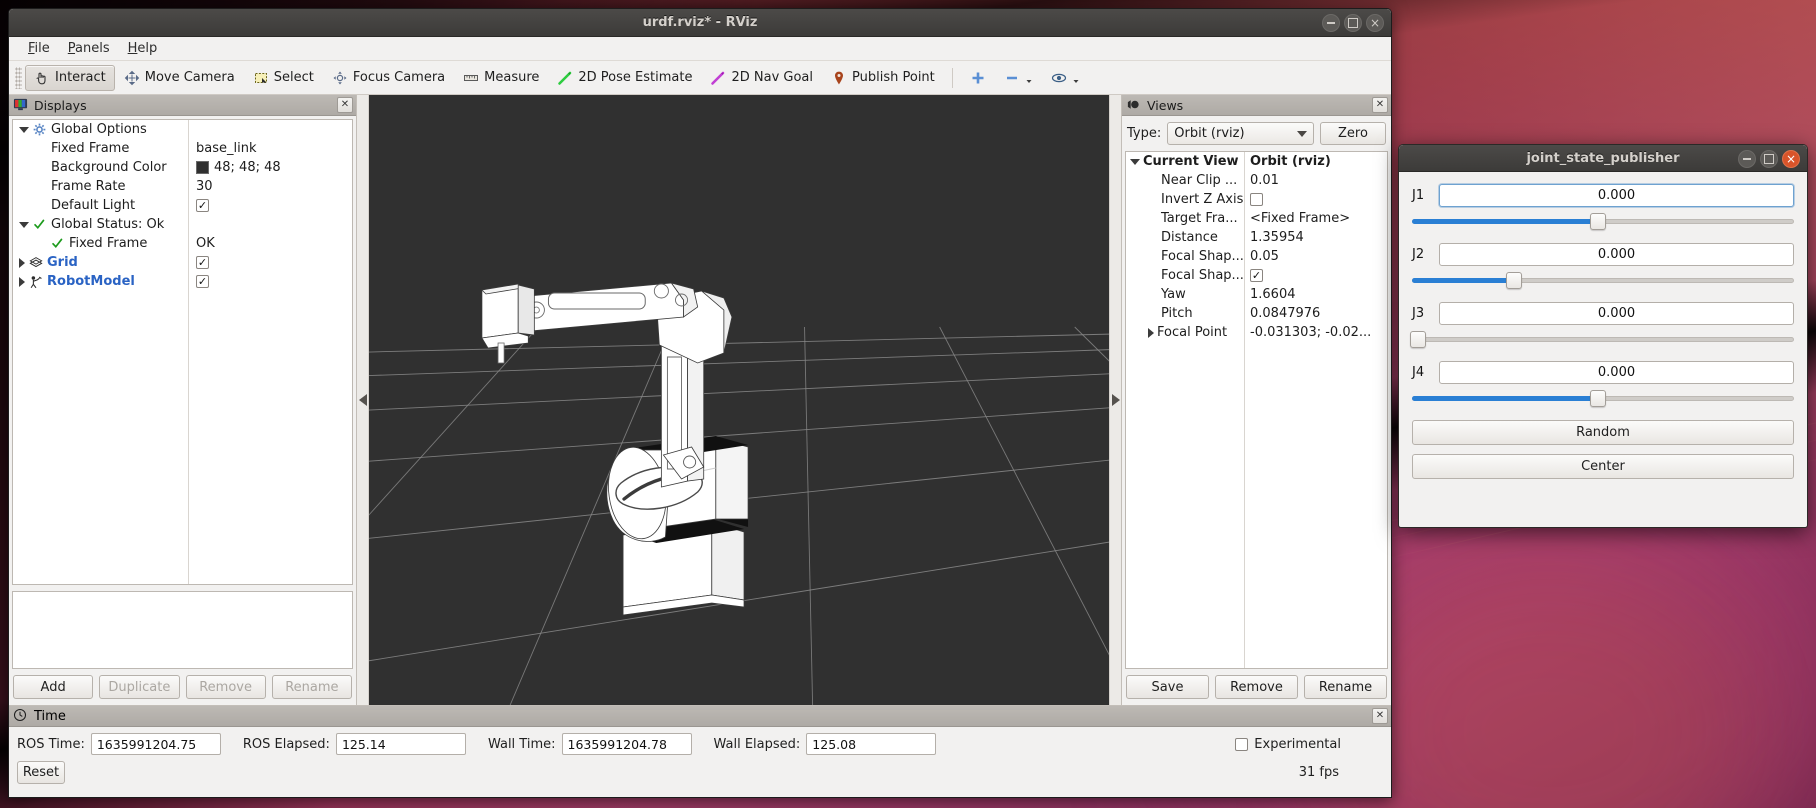  Describe the element at coordinates (883, 78) in the screenshot. I see `tool-publish-point-button: Publish Point` at that location.